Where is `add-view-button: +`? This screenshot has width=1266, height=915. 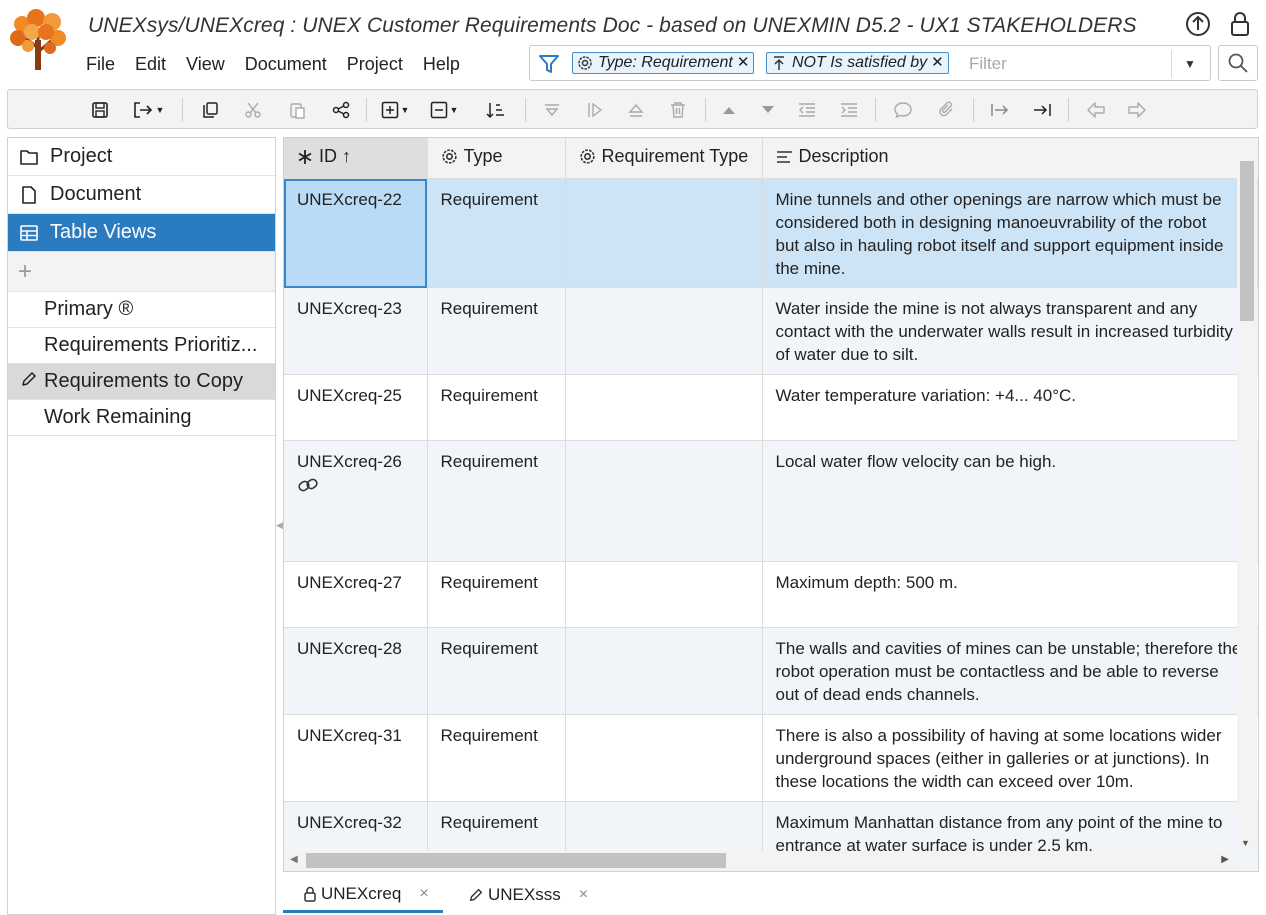
add-view-button: + is located at coordinates (141, 272).